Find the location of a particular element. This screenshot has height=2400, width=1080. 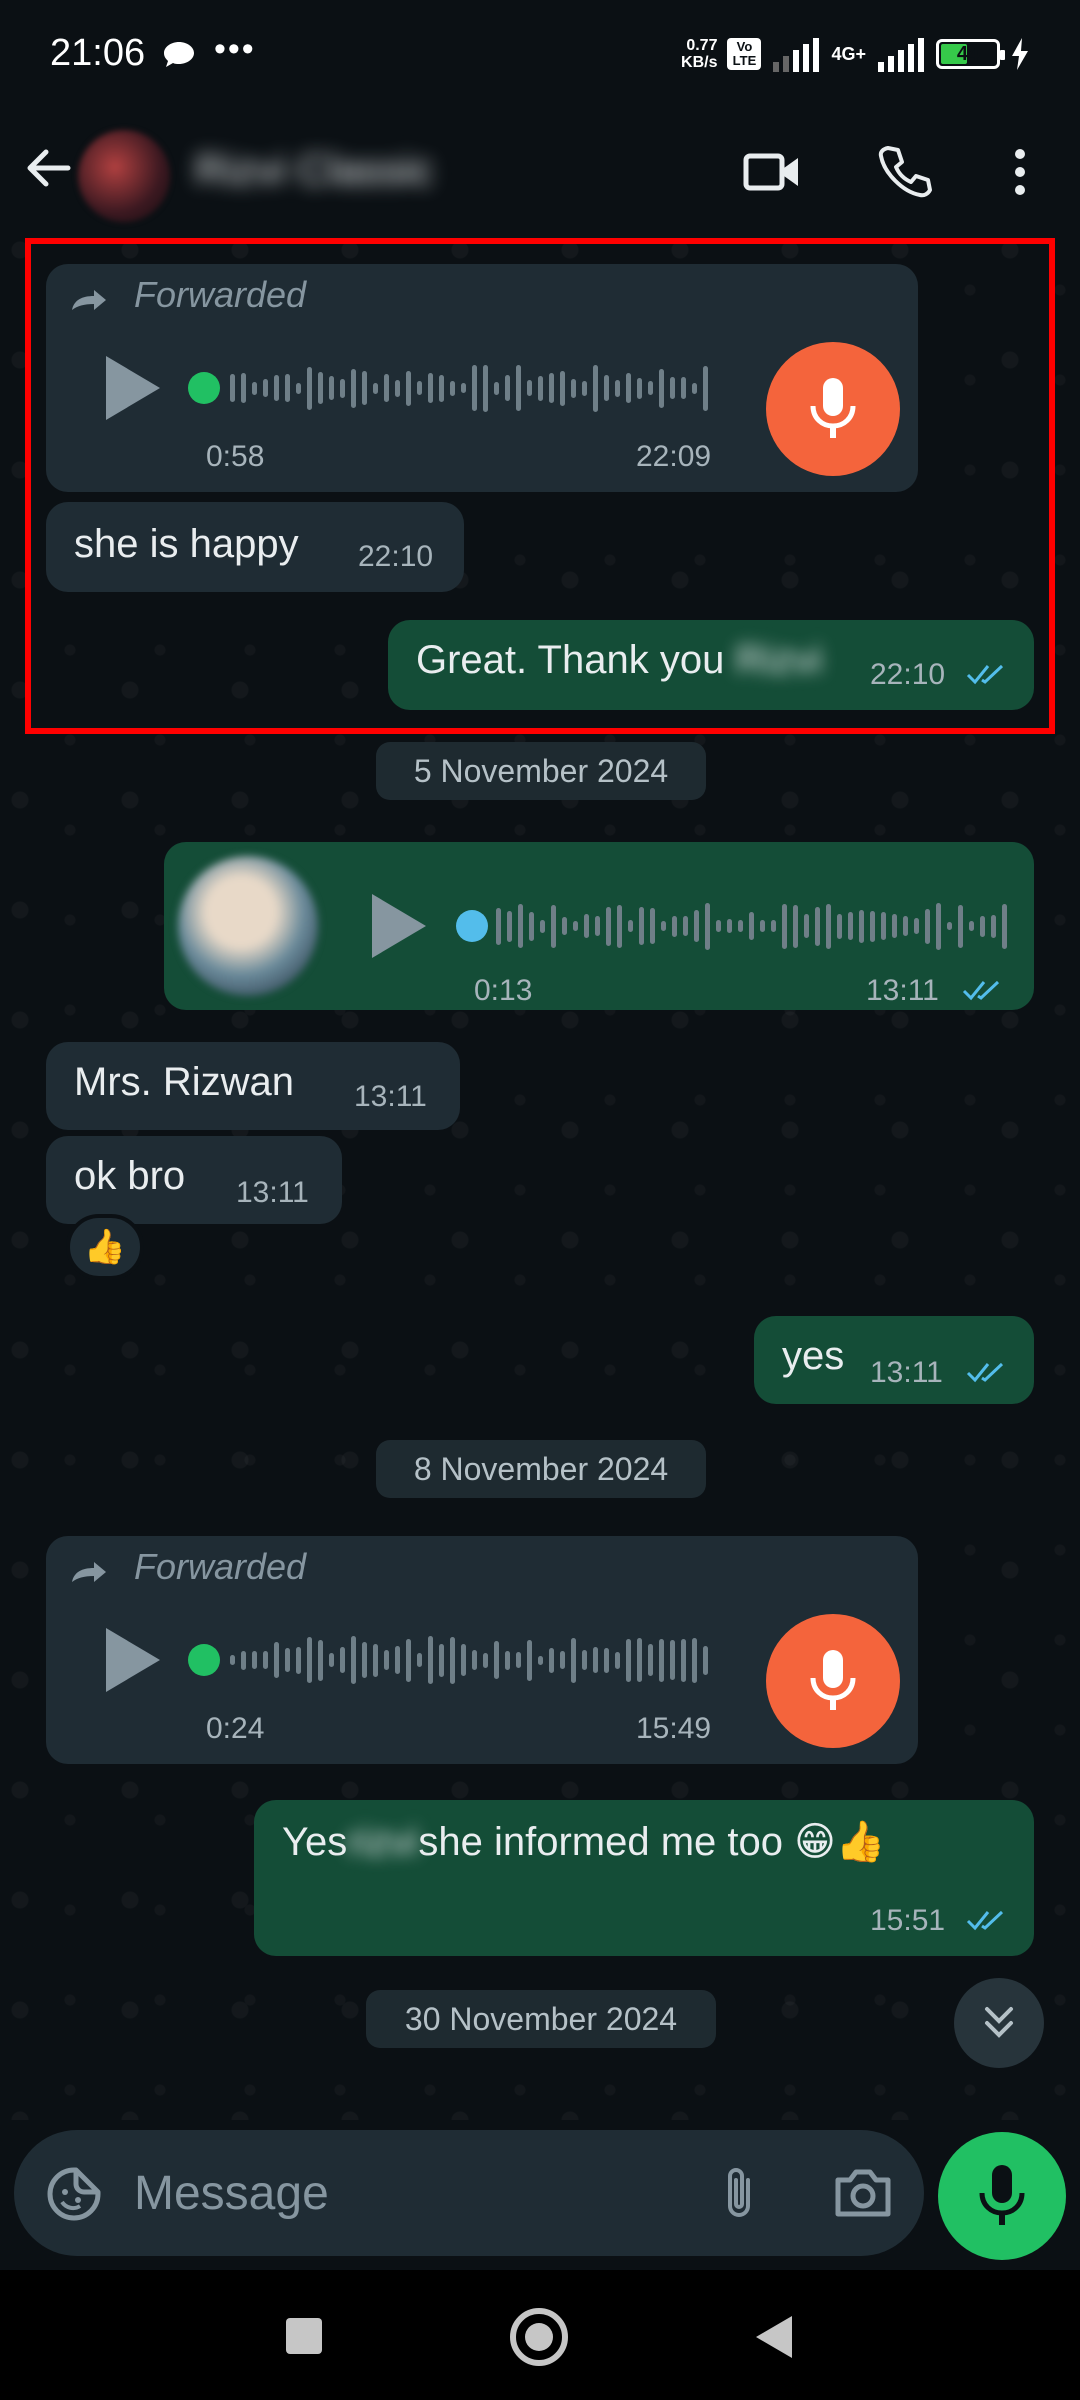

chat-header: Rizvi Classic is located at coordinates (540, 170).